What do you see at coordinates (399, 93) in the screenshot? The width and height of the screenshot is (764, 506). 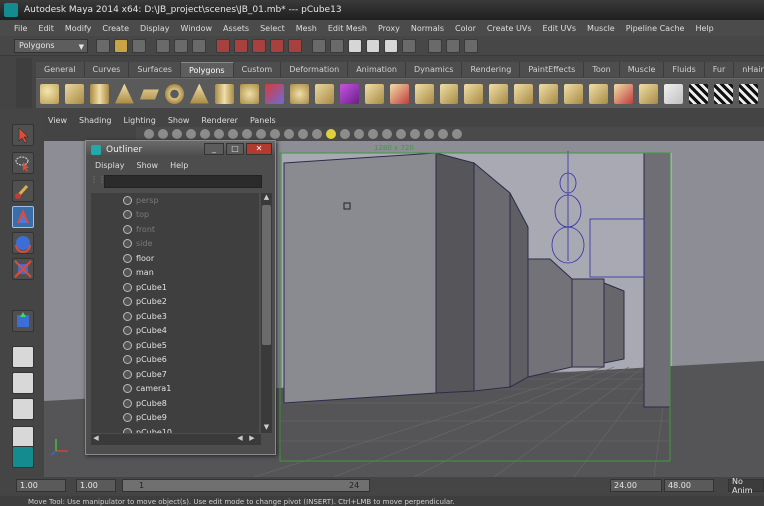 I see `bridge-icon` at bounding box center [399, 93].